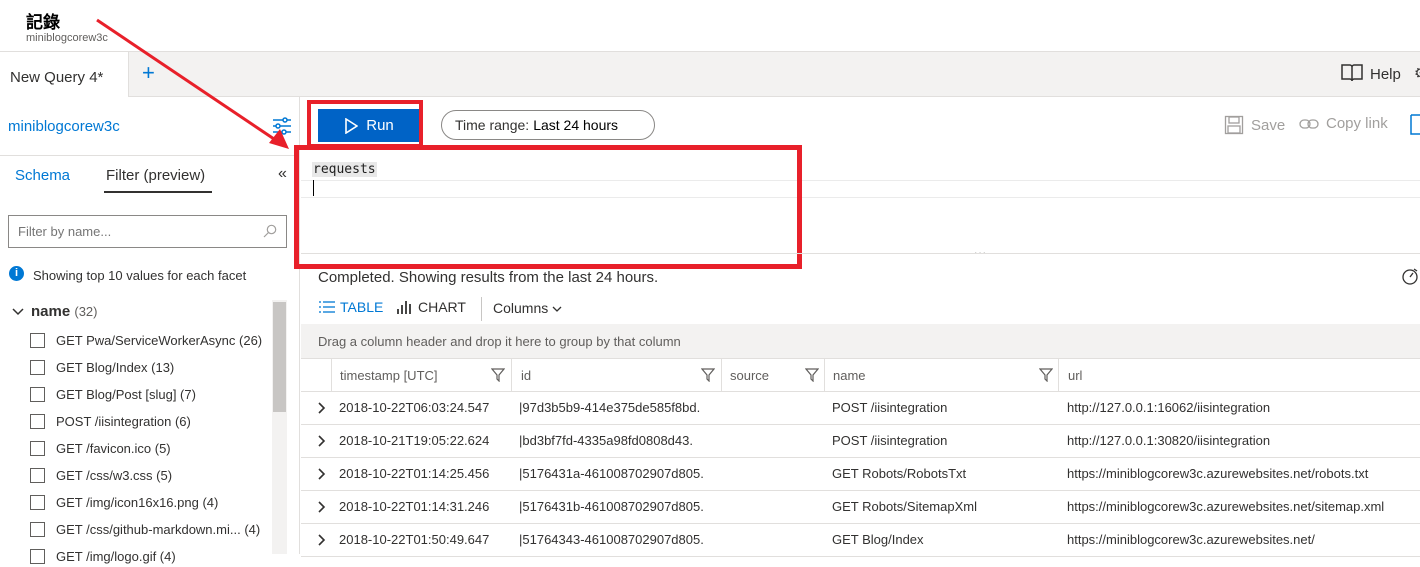  What do you see at coordinates (279, 357) in the screenshot?
I see `facet-scrollbar-thumb` at bounding box center [279, 357].